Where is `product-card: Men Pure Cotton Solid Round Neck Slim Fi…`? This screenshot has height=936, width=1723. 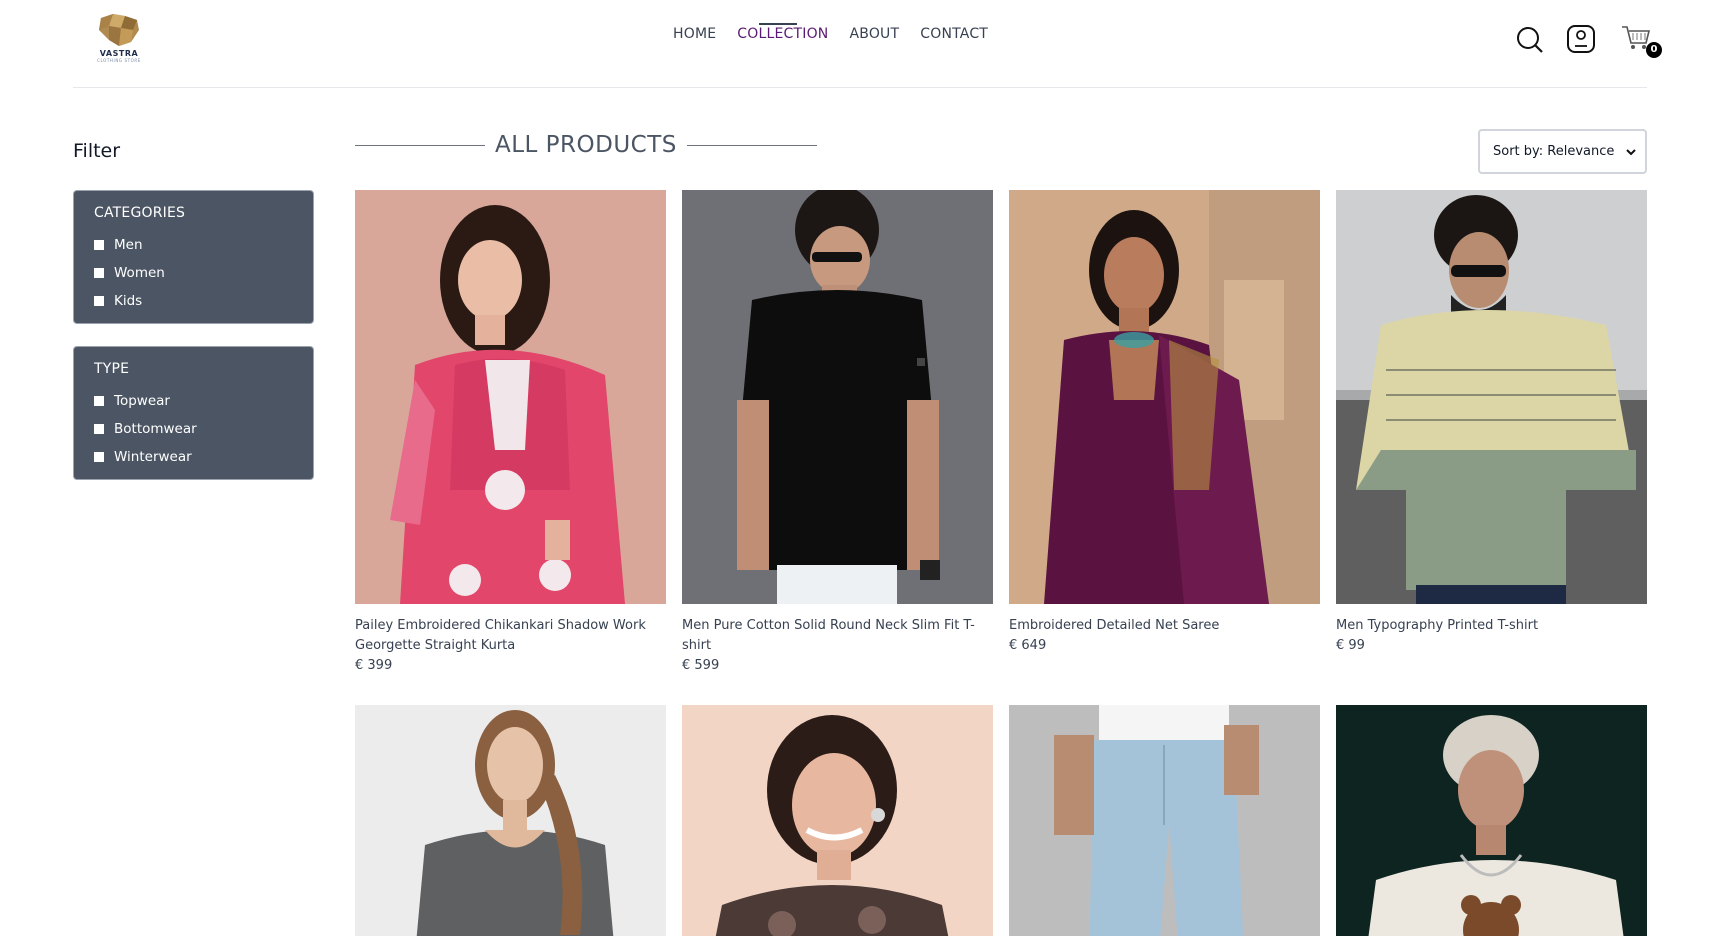 product-card: Men Pure Cotton Solid Round Neck Slim Fi… is located at coordinates (837, 431).